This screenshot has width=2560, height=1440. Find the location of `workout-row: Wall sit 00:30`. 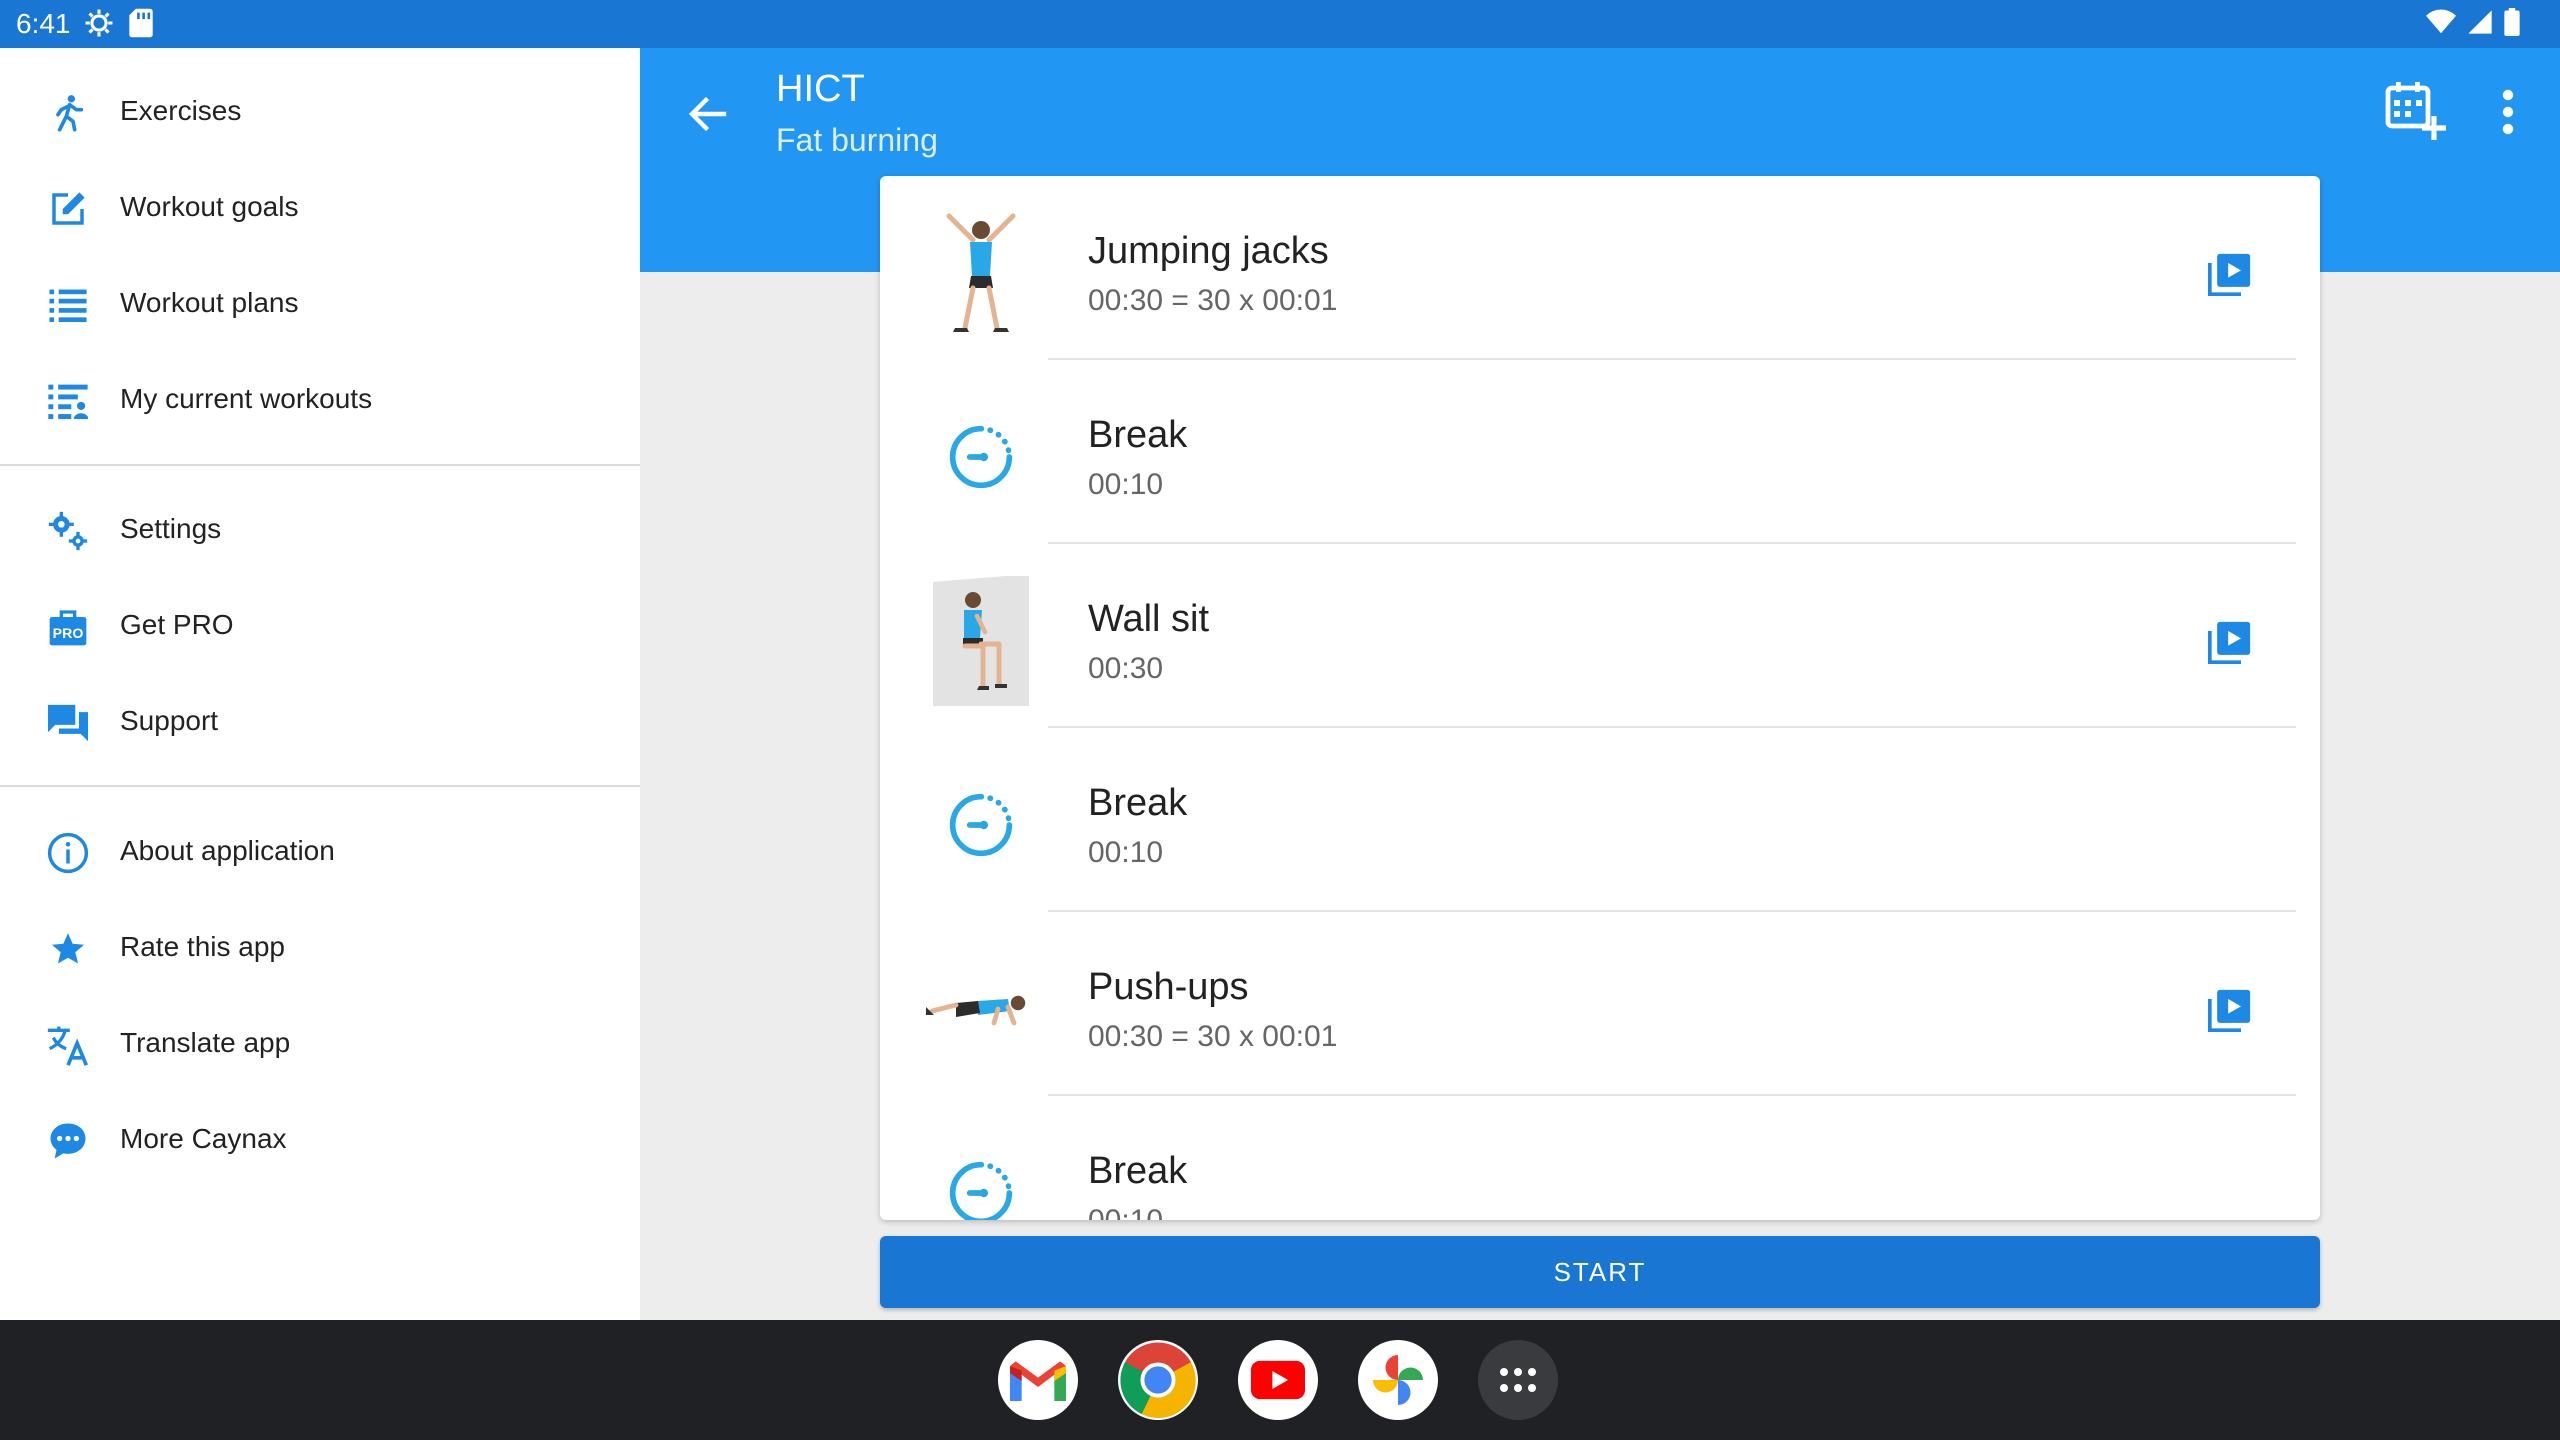

workout-row: Wall sit 00:30 is located at coordinates (1600, 636).